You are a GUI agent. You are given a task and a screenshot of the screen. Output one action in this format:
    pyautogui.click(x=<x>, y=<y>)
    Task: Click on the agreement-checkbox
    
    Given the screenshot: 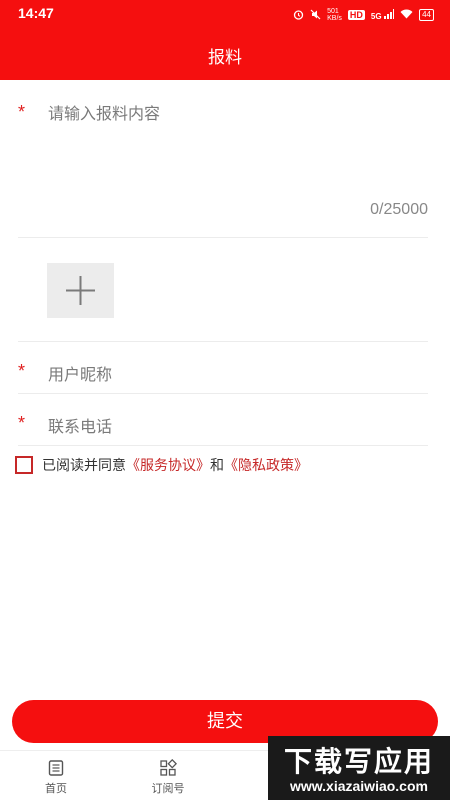 What is the action you would take?
    pyautogui.click(x=24, y=465)
    